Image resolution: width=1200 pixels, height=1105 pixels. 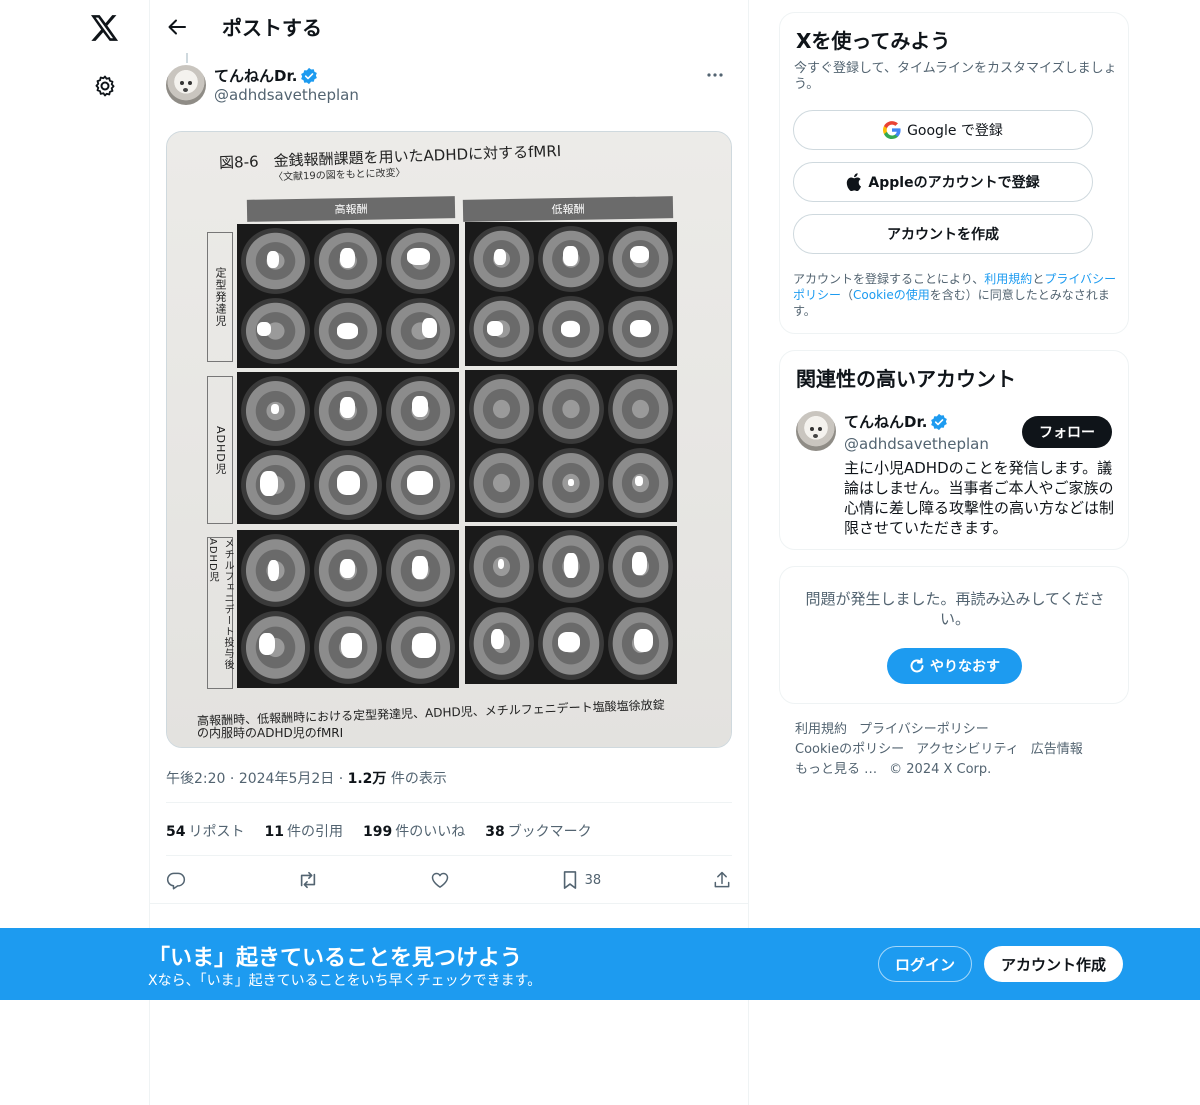 What do you see at coordinates (955, 609) in the screenshot?
I see `error-message: 問題が発生しました。再読み込みしてください。` at bounding box center [955, 609].